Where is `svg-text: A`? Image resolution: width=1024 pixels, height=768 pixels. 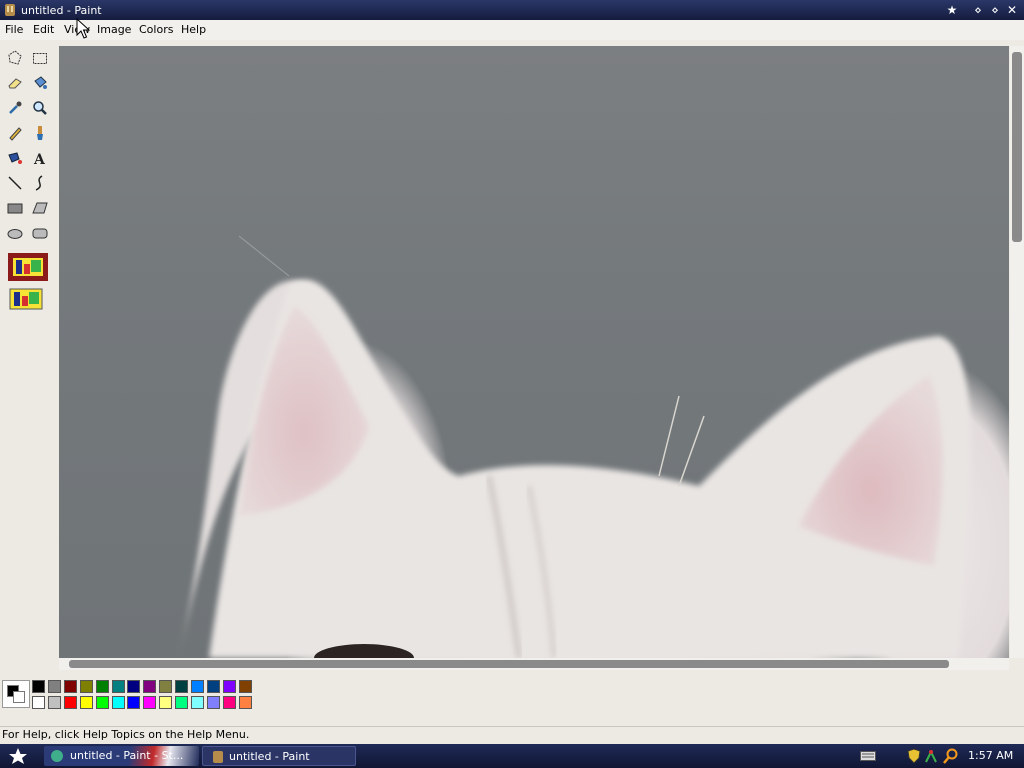
svg-text: A is located at coordinates (39, 159).